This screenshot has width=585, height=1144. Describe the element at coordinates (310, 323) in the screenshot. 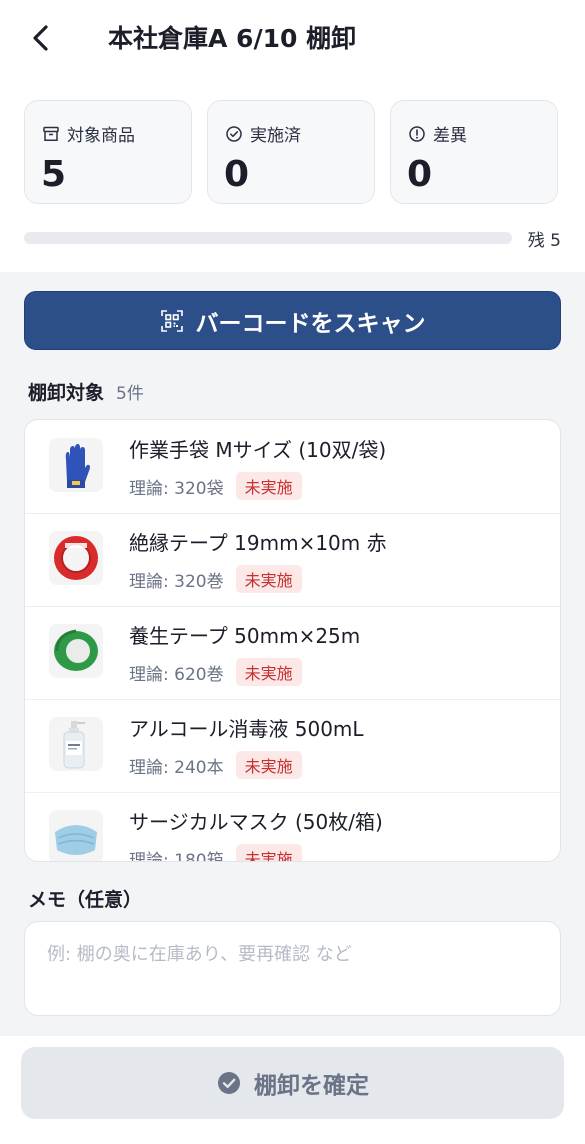

I see `scan-button-label: バーコードをスキャン` at that location.